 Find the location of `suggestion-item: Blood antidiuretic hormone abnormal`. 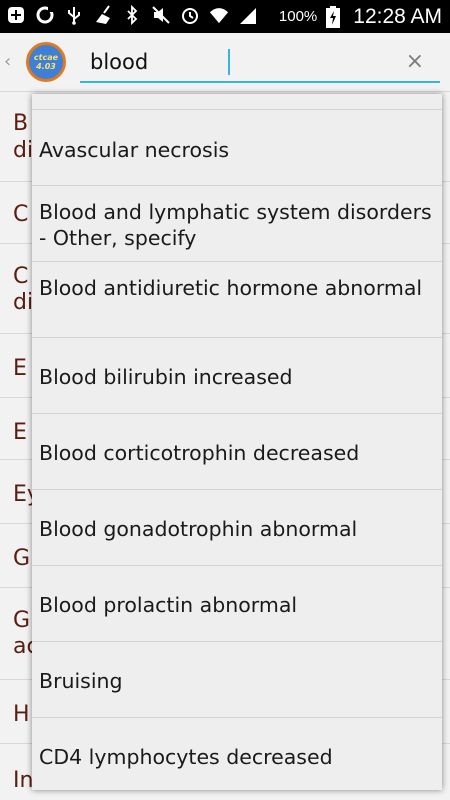

suggestion-item: Blood antidiuretic hormone abnormal is located at coordinates (237, 300).